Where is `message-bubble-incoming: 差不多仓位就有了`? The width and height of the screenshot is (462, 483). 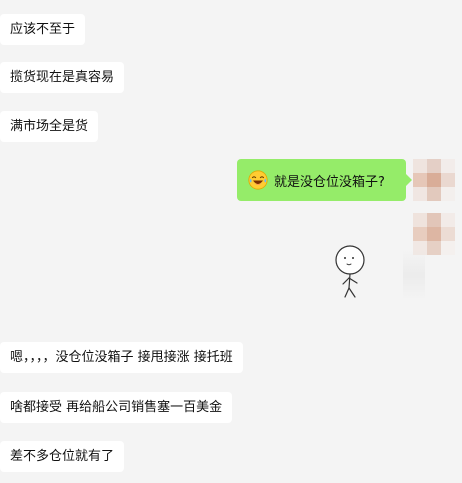 message-bubble-incoming: 差不多仓位就有了 is located at coordinates (62, 456).